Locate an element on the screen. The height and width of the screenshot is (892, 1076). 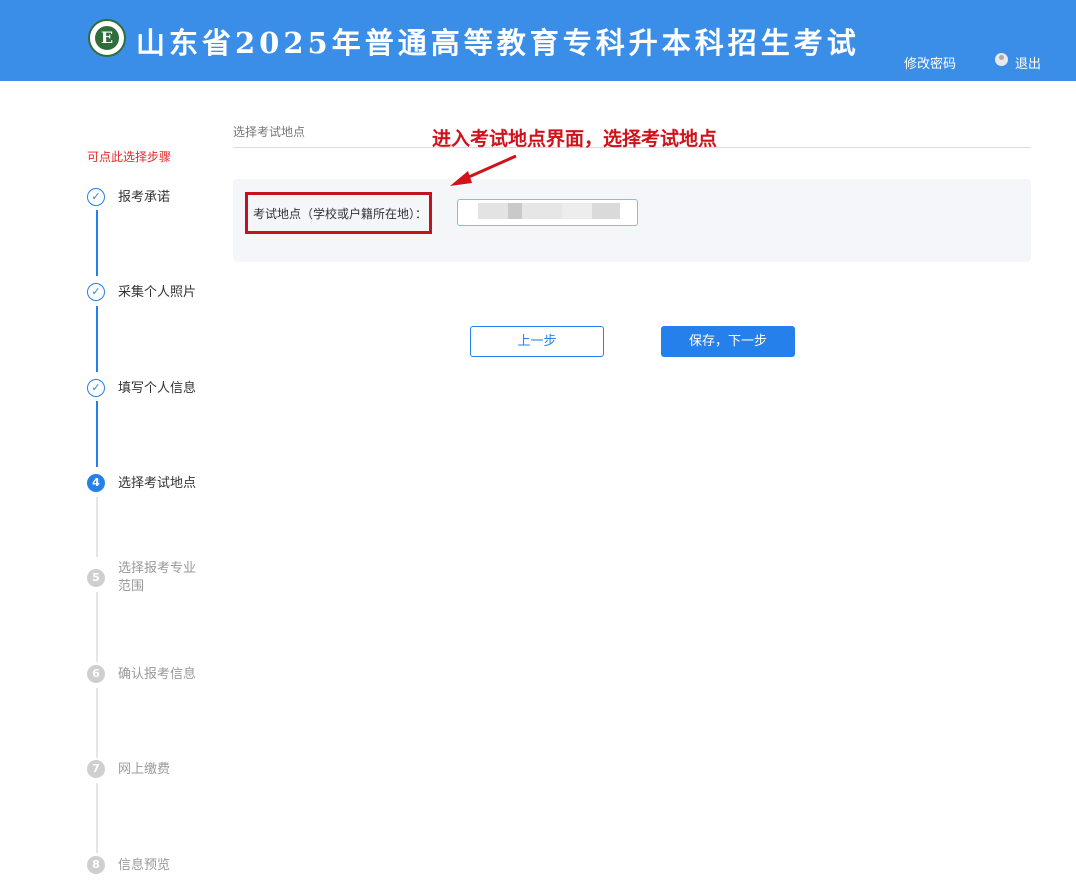
exam-logo: E is located at coordinates (107, 38).